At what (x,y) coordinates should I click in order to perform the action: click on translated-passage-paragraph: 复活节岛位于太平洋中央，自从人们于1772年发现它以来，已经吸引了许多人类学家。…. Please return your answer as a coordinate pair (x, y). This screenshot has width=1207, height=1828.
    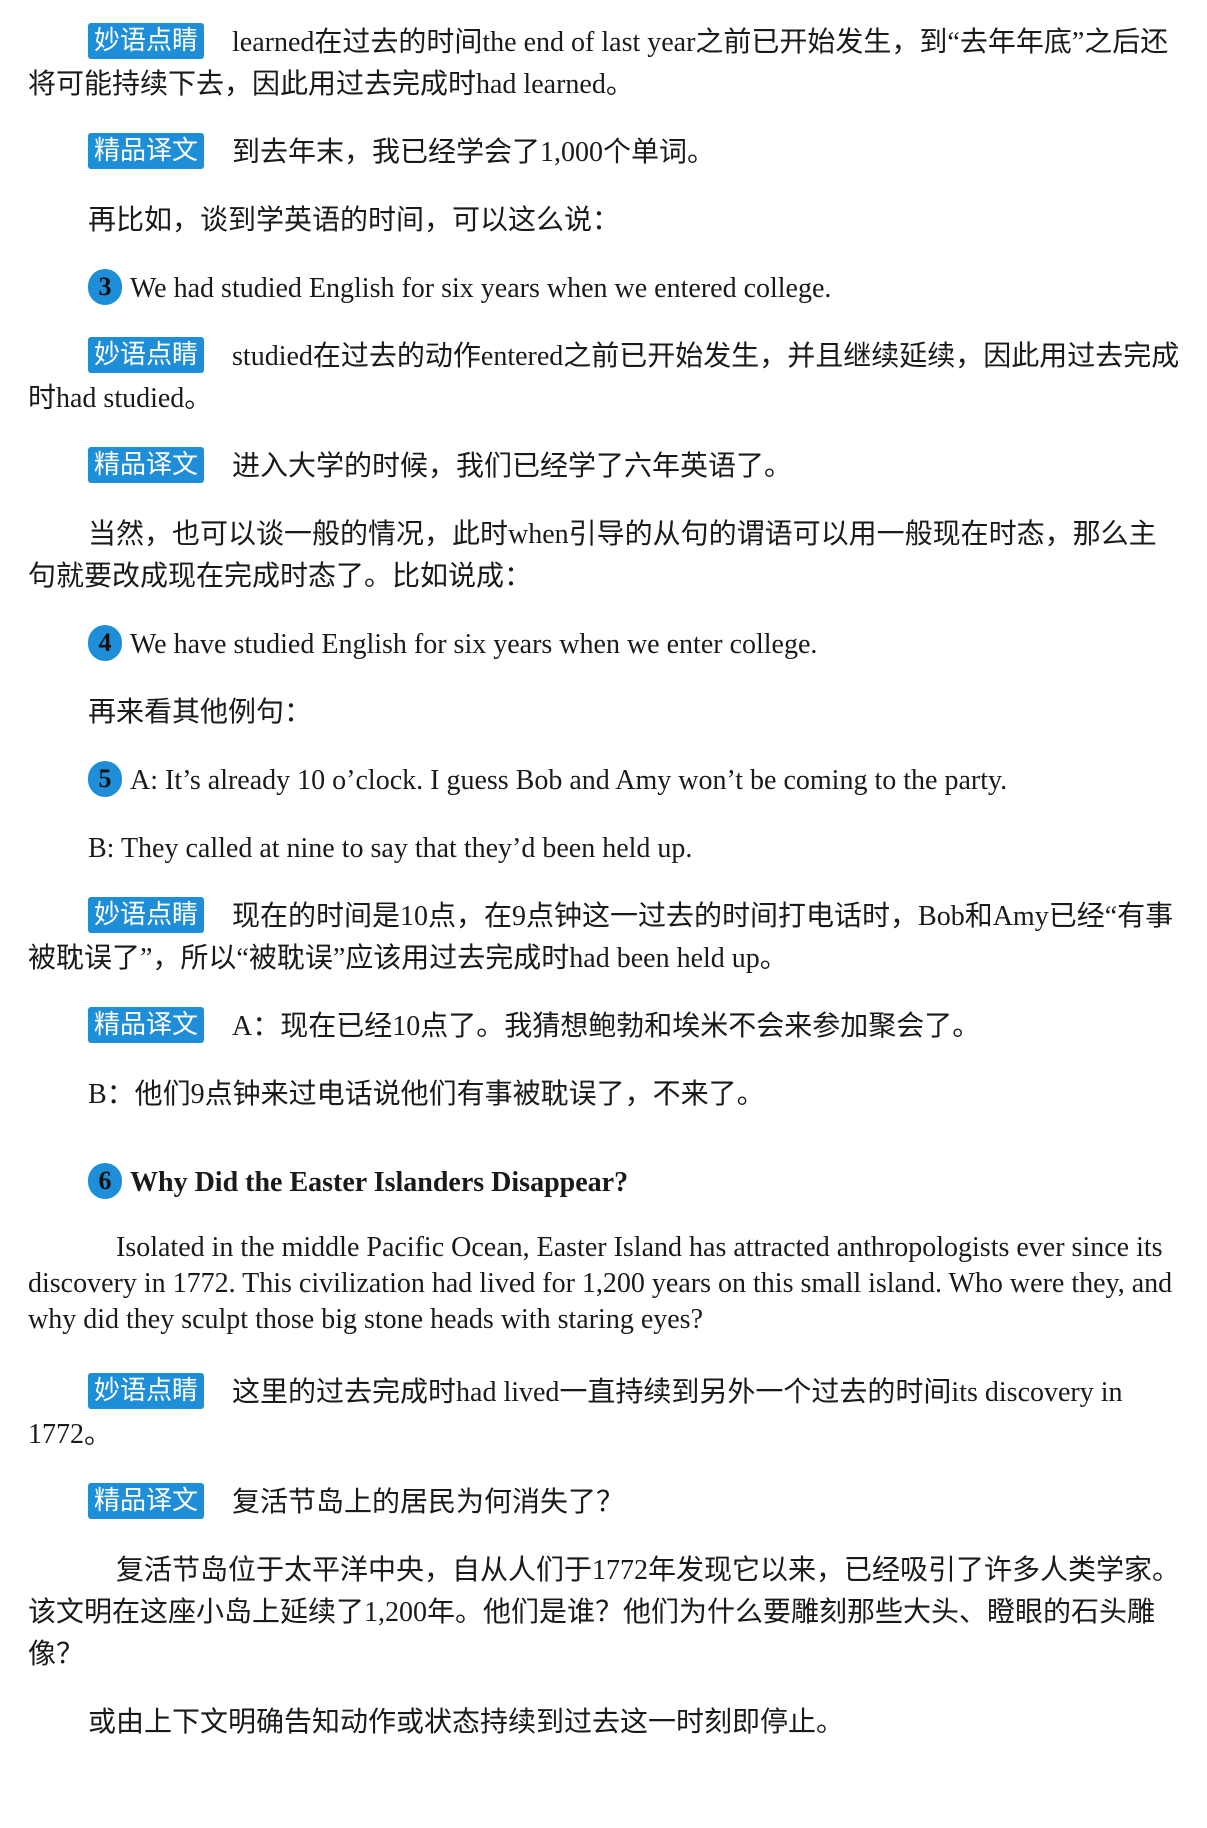
    Looking at the image, I should click on (604, 1612).